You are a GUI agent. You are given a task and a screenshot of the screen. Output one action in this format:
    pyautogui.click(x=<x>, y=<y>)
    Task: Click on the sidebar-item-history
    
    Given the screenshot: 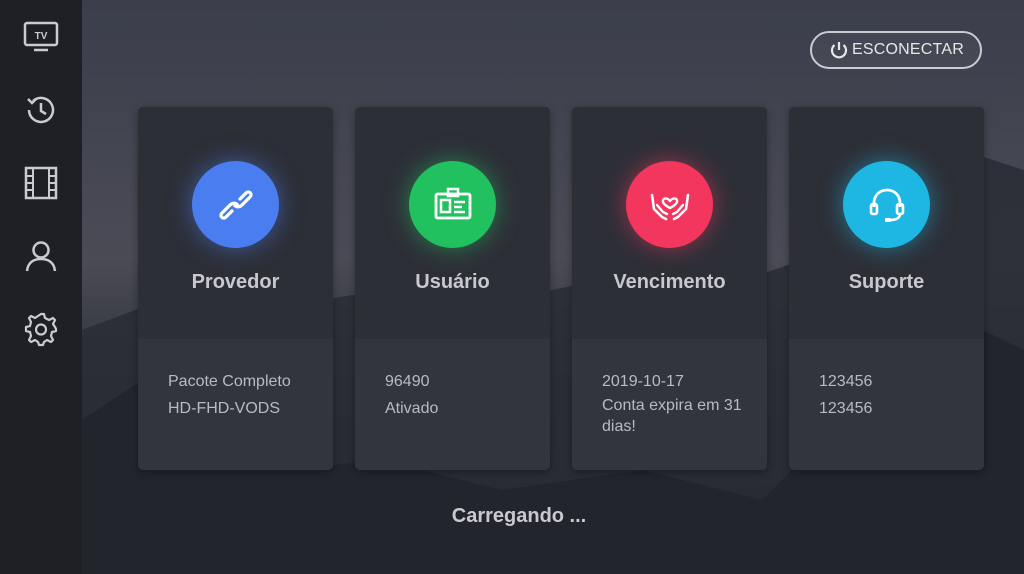 What is the action you would take?
    pyautogui.click(x=41, y=109)
    